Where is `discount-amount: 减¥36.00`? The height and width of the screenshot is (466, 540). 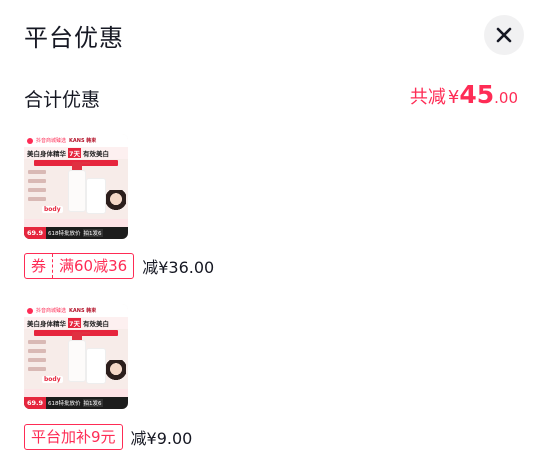 discount-amount: 减¥36.00 is located at coordinates (178, 267).